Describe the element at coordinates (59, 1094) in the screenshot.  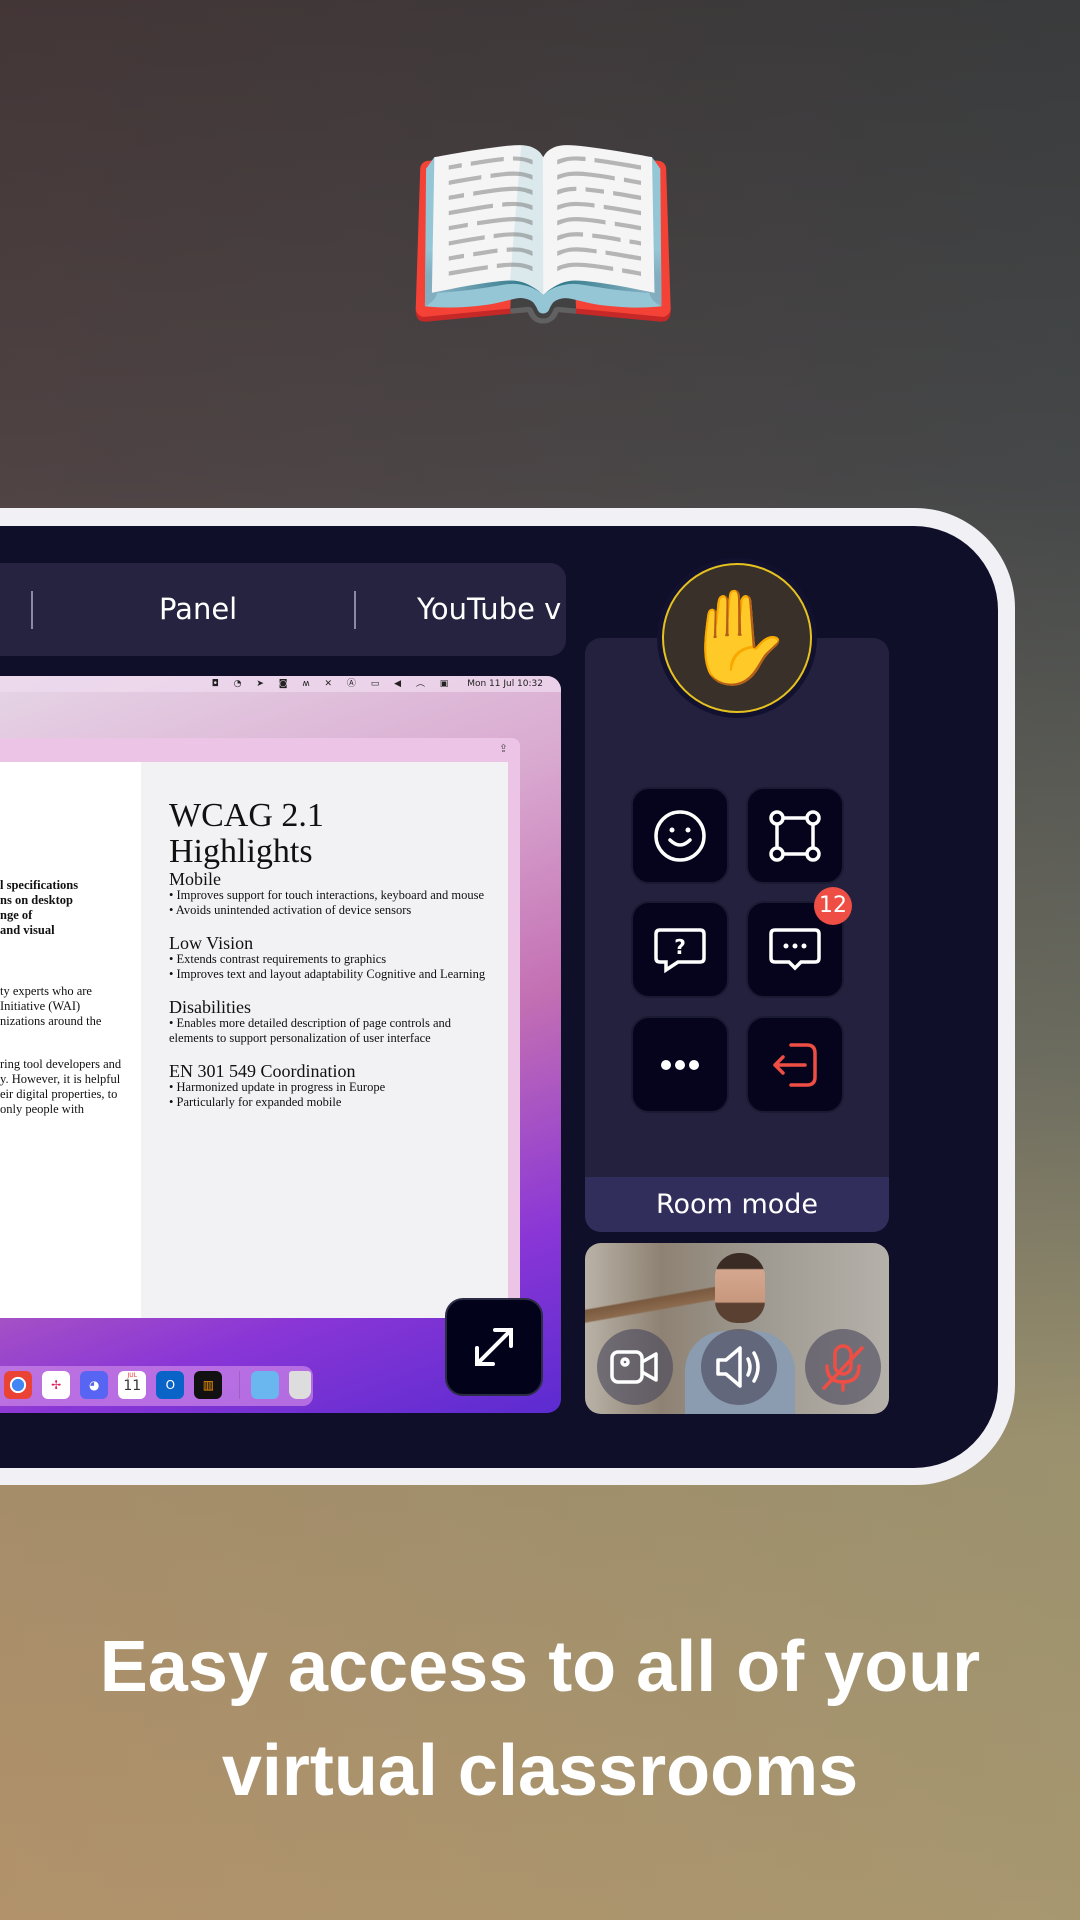
I see `text-fragment: eir digital properties, to` at that location.